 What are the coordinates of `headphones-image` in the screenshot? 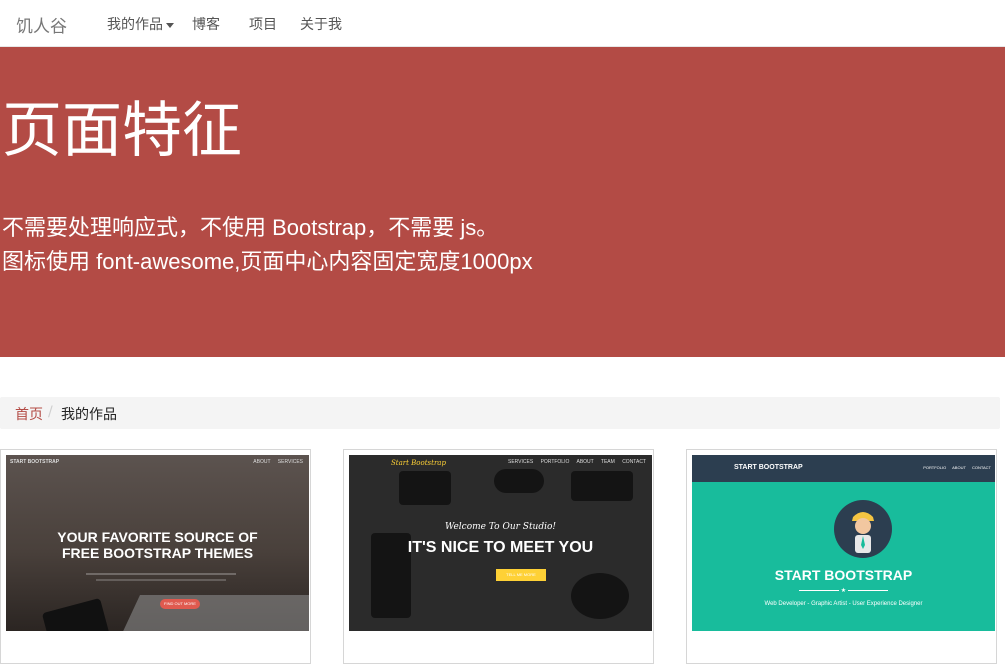 It's located at (600, 596).